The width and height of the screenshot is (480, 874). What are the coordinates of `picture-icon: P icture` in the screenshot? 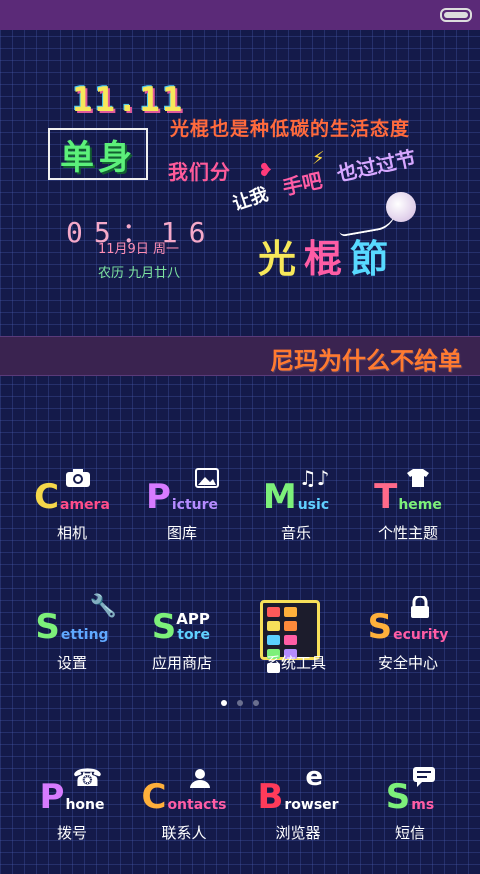 It's located at (182, 491).